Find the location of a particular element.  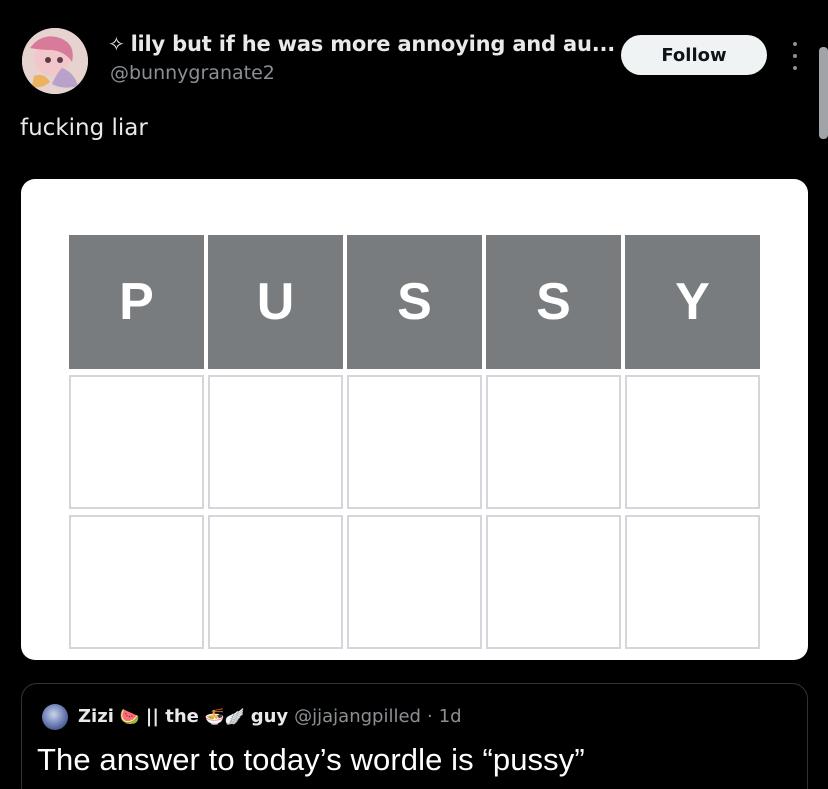

quoted-timestamp: 1d is located at coordinates (450, 716).